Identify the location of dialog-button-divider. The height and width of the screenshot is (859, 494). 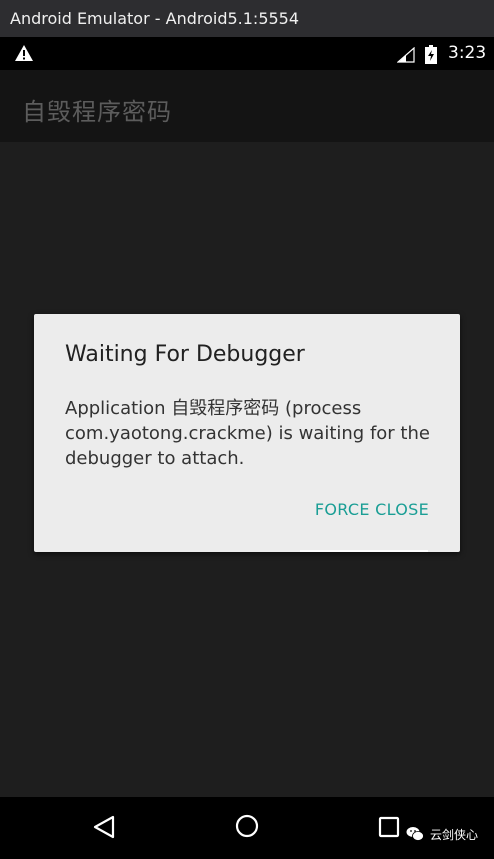
(364, 551).